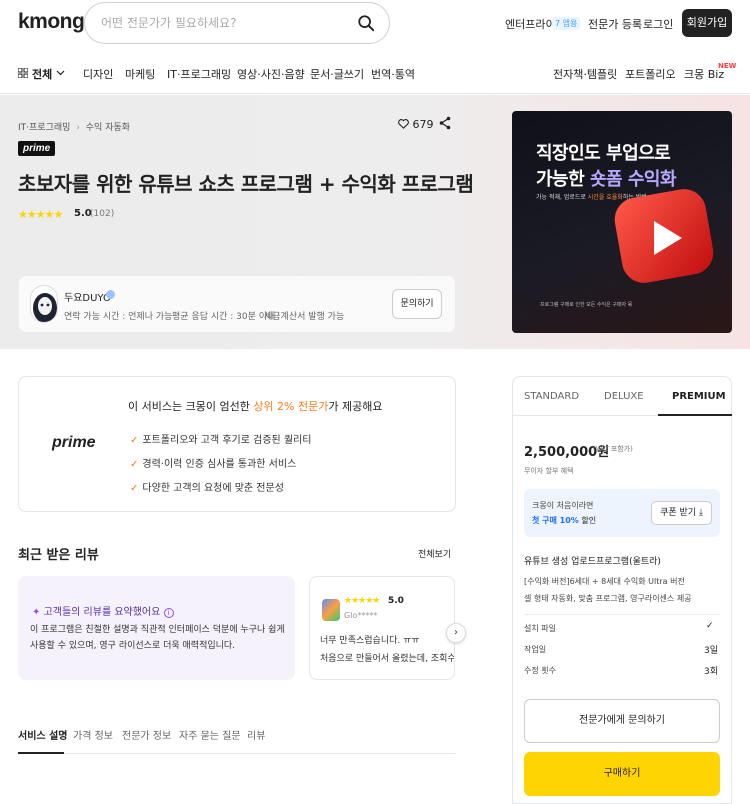 This screenshot has width=750, height=804. Describe the element at coordinates (434, 553) in the screenshot. I see `reviews-view-all: 전체보기` at that location.